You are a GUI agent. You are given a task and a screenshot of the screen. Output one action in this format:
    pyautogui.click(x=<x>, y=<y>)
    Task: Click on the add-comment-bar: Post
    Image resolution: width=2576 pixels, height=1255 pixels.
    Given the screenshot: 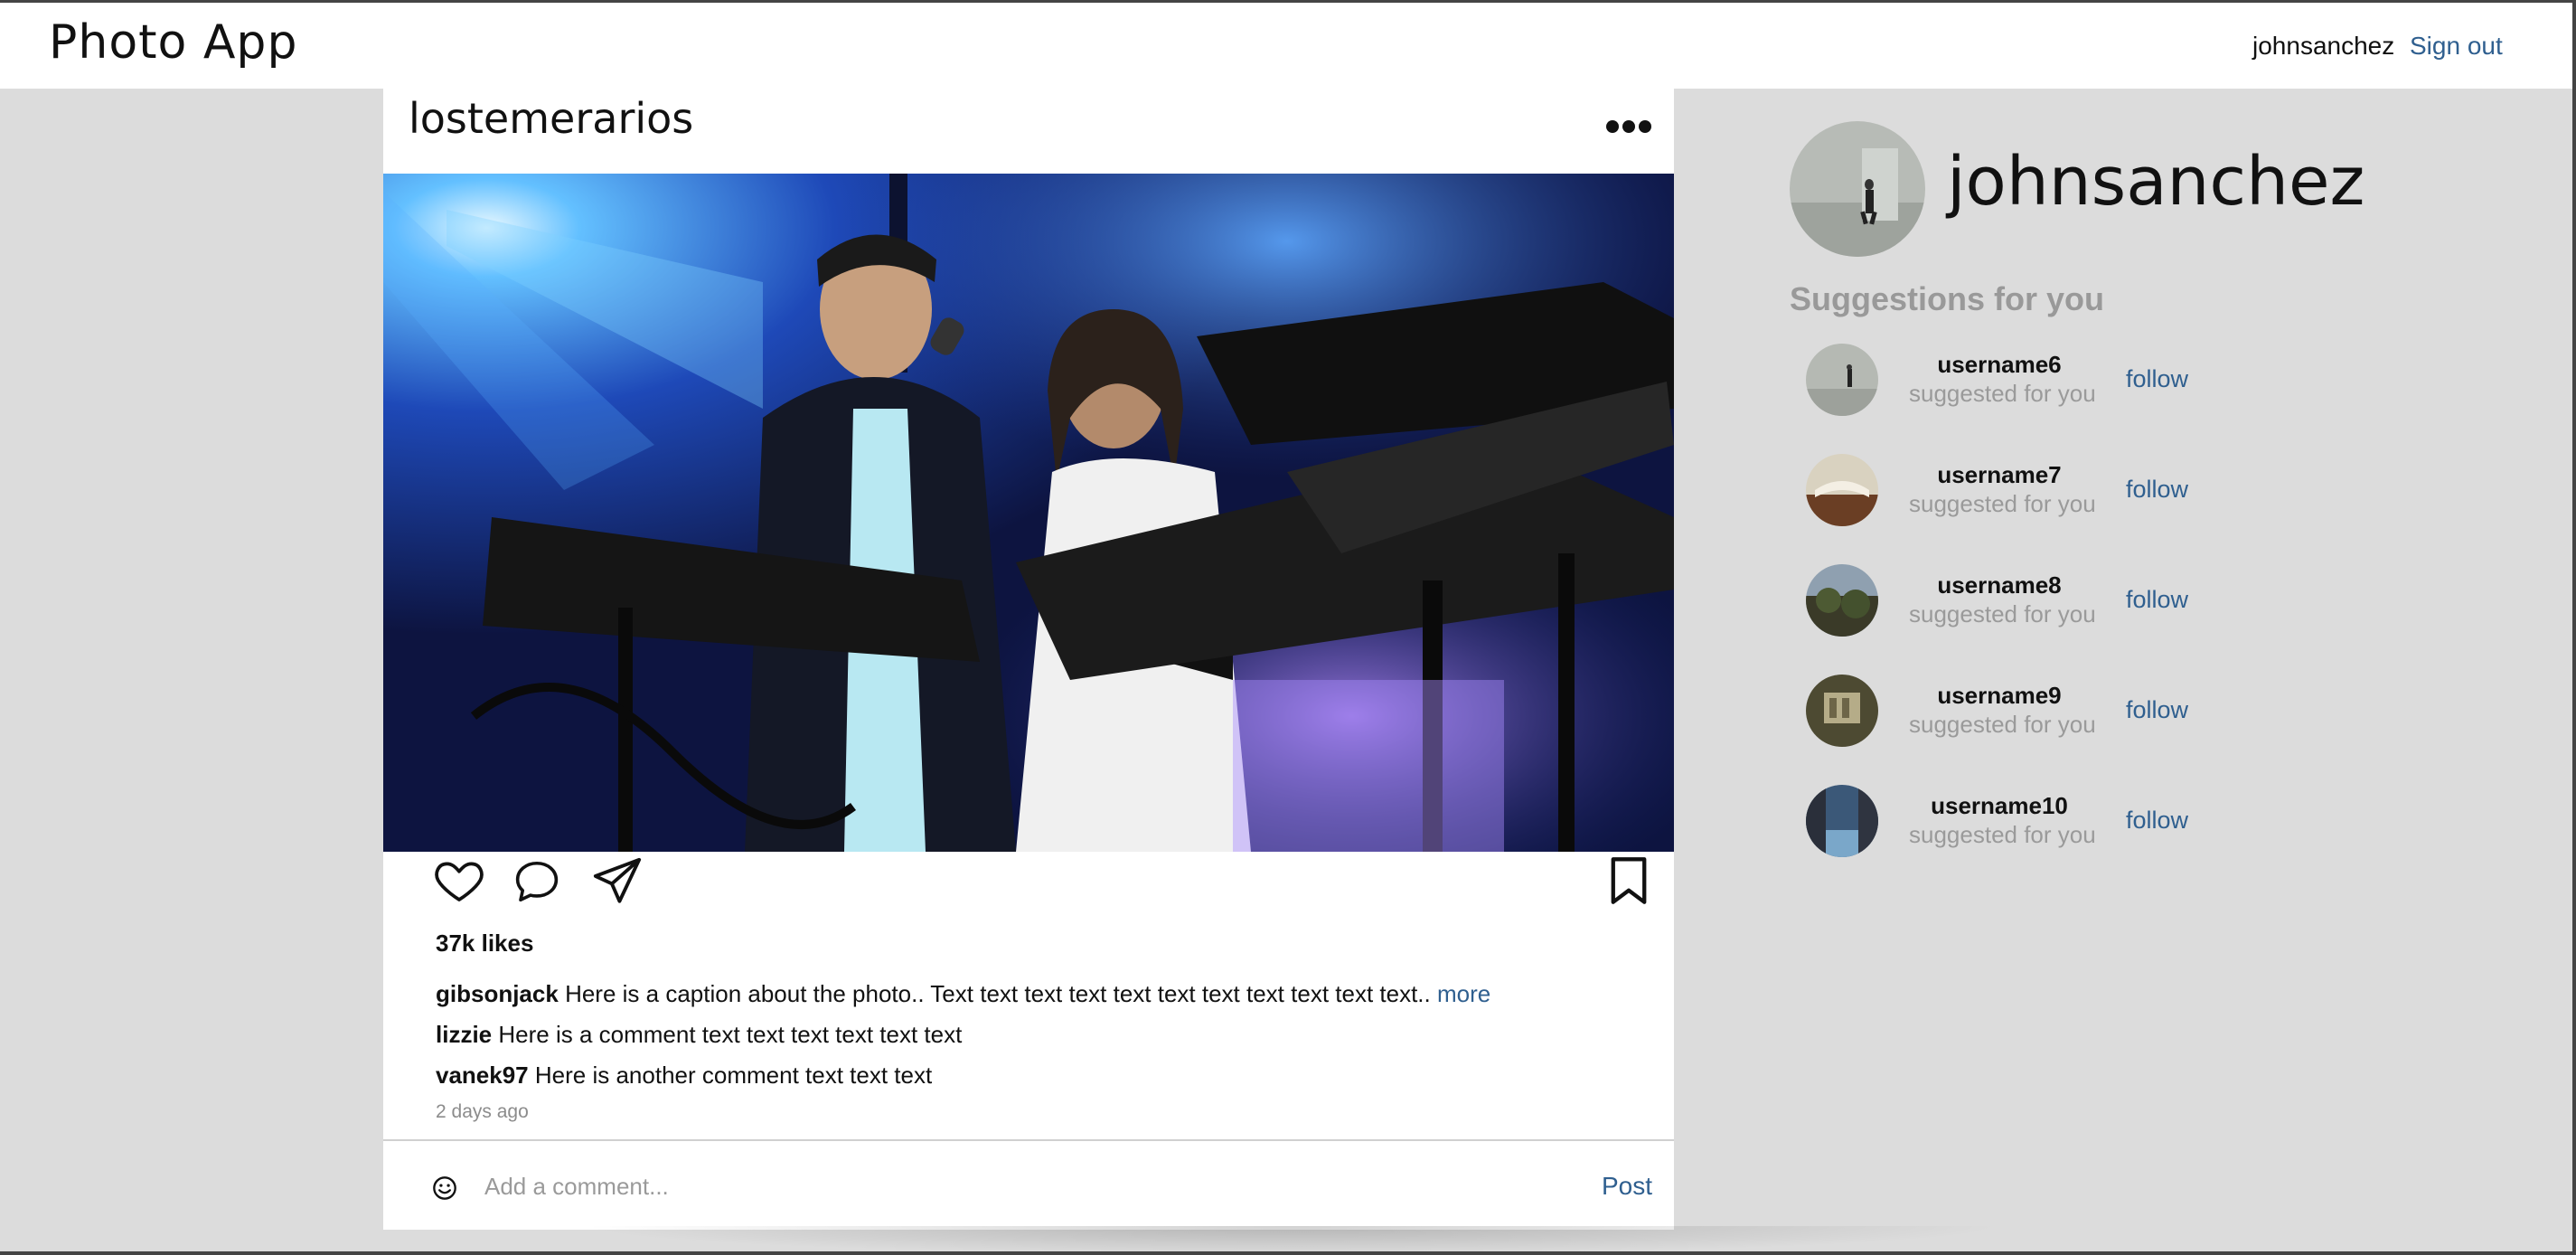 What is the action you would take?
    pyautogui.click(x=1028, y=1186)
    